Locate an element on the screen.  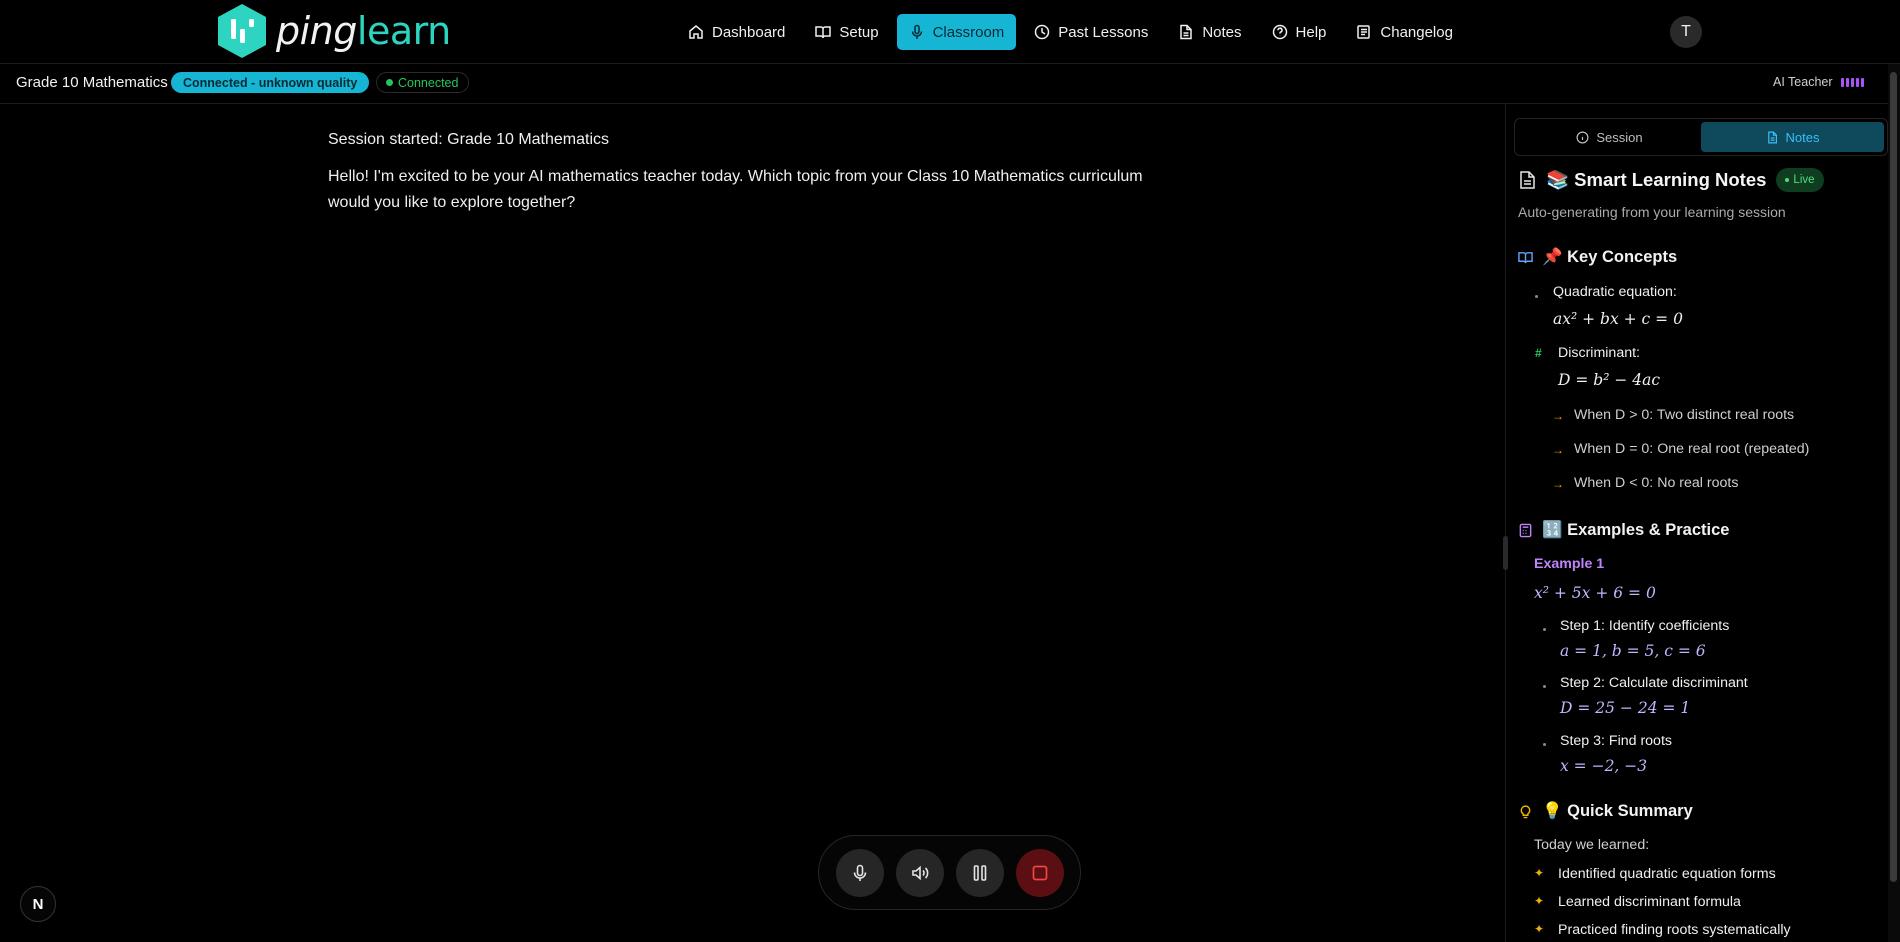
tab-session: Session is located at coordinates (1609, 137).